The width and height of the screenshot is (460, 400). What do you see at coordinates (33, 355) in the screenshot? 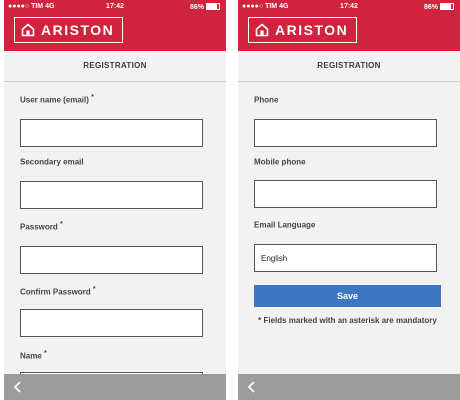
I see `name-label: Name *` at bounding box center [33, 355].